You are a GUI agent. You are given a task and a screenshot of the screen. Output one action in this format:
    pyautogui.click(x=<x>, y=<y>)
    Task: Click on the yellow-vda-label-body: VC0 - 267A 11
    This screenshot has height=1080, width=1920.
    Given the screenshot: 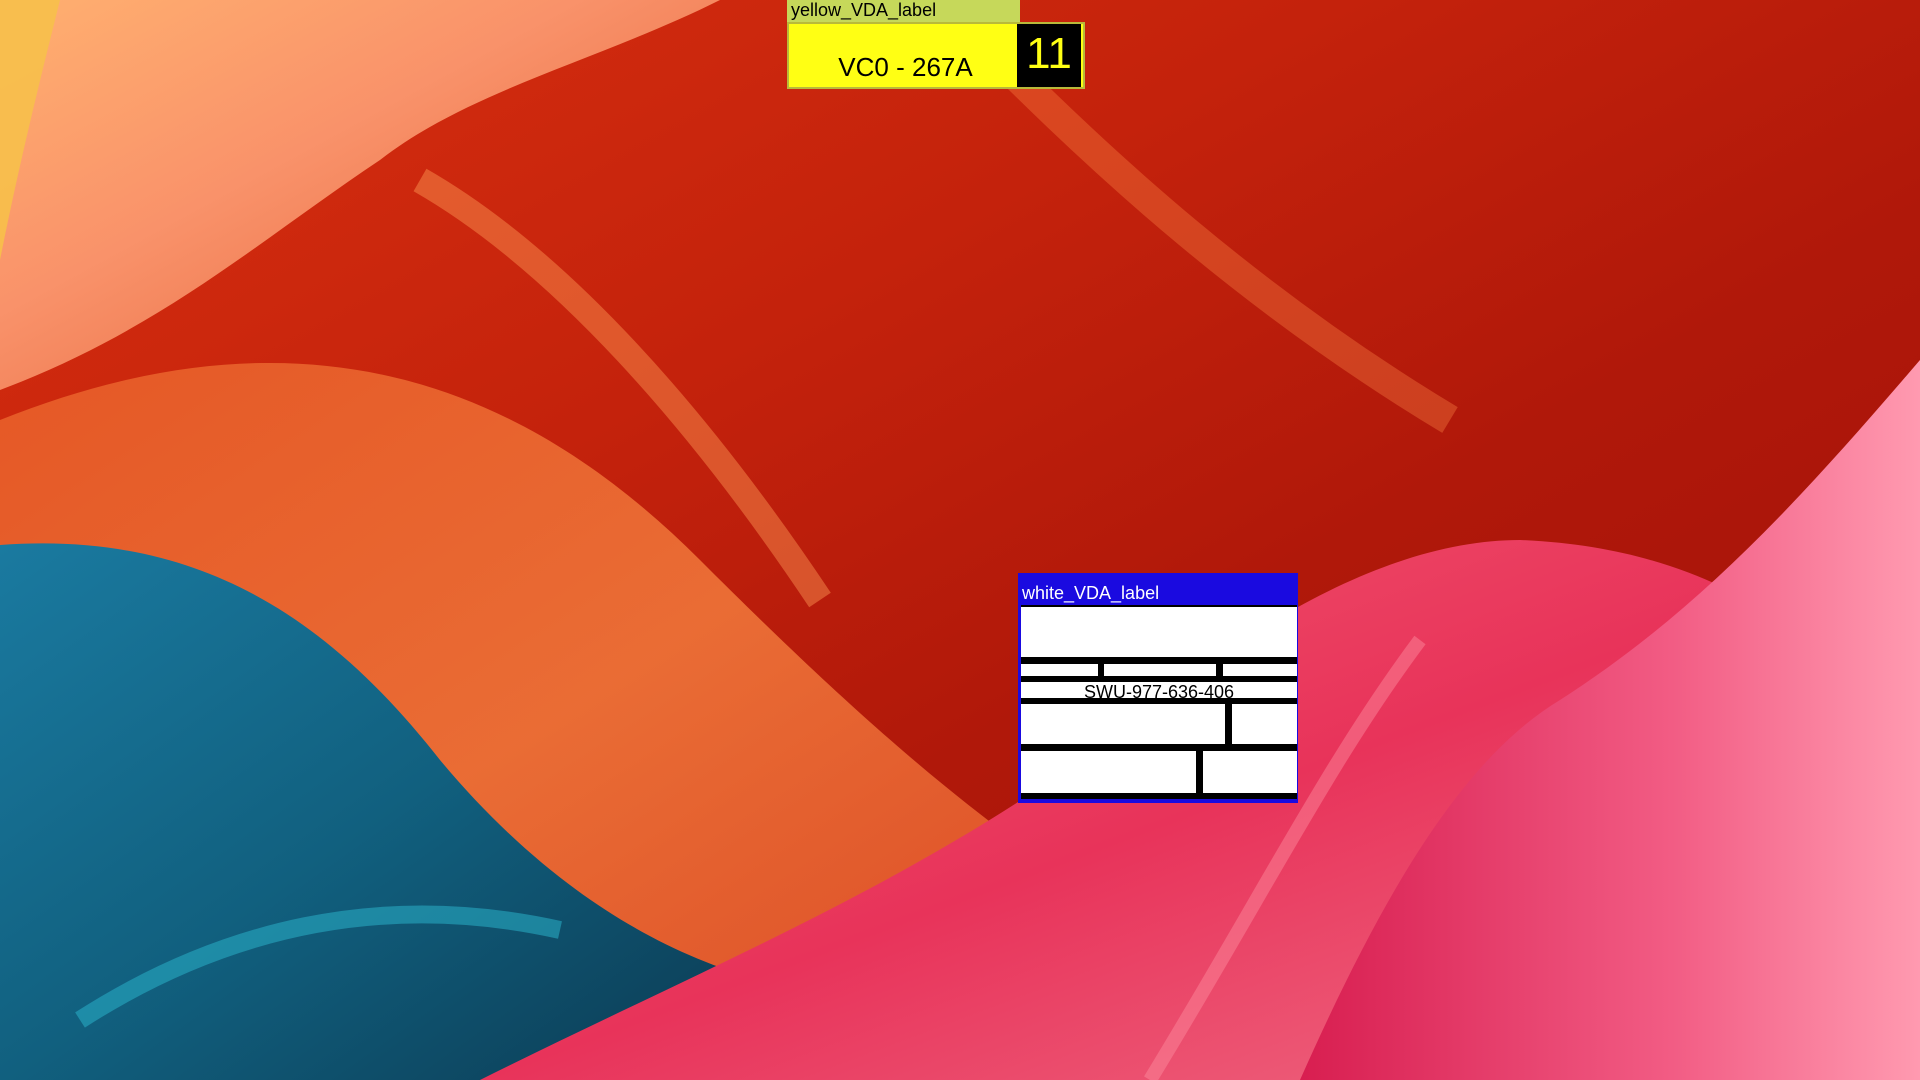 What is the action you would take?
    pyautogui.click(x=936, y=55)
    